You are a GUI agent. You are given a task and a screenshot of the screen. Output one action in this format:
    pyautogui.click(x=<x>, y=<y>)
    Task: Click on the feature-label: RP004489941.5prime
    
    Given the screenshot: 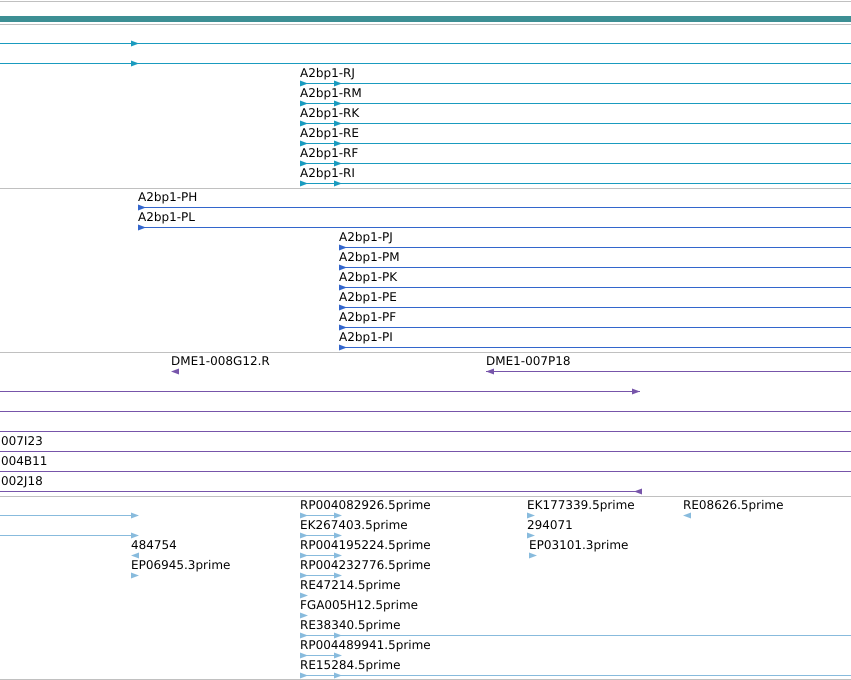 What is the action you would take?
    pyautogui.click(x=365, y=645)
    